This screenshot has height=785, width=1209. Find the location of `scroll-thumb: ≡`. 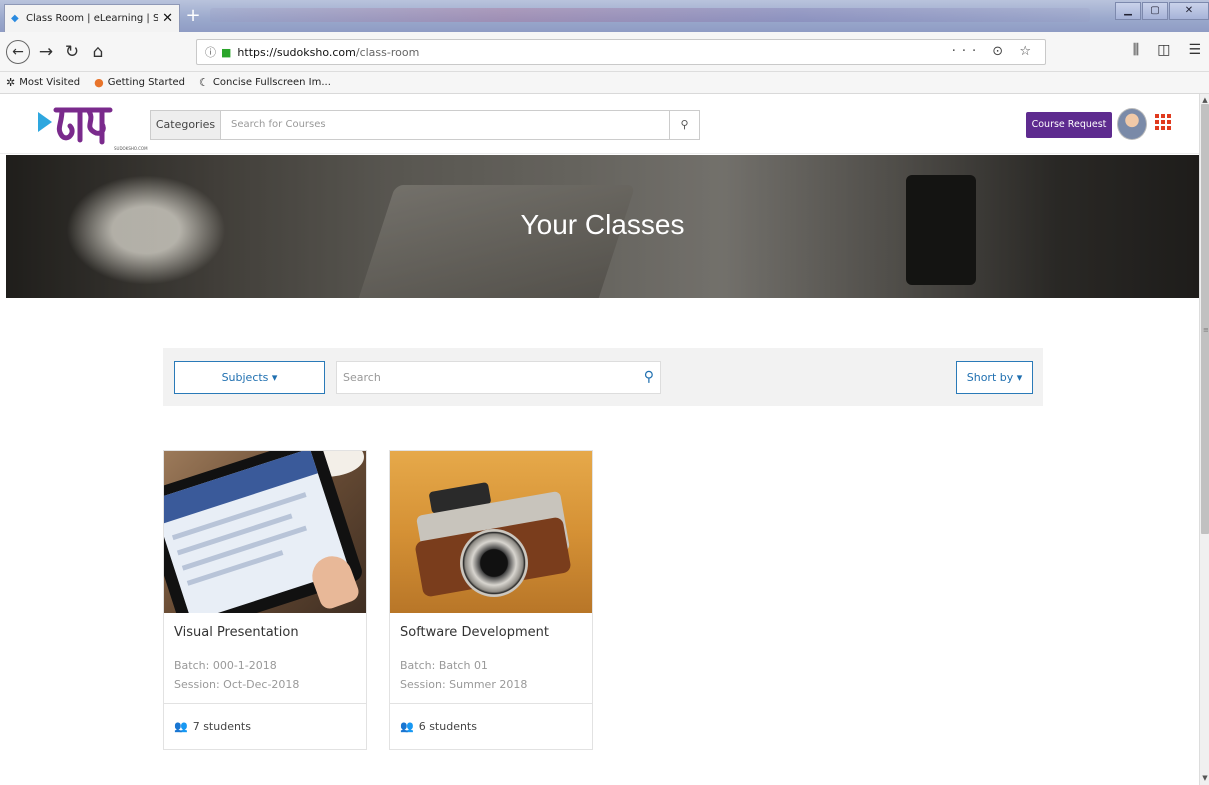

scroll-thumb: ≡ is located at coordinates (1205, 319).